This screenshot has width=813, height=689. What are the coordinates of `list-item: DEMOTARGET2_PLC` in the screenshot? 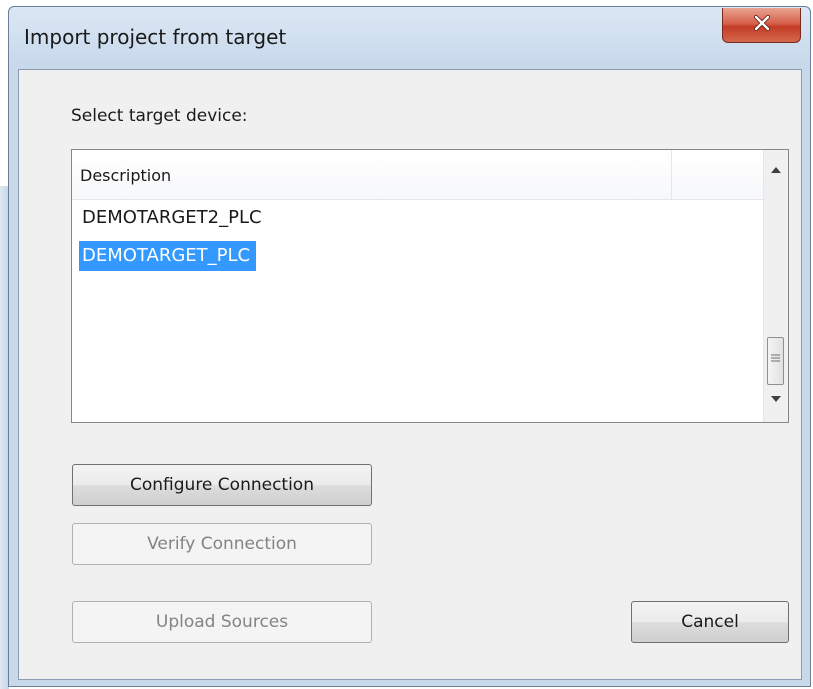 It's located at (173, 218).